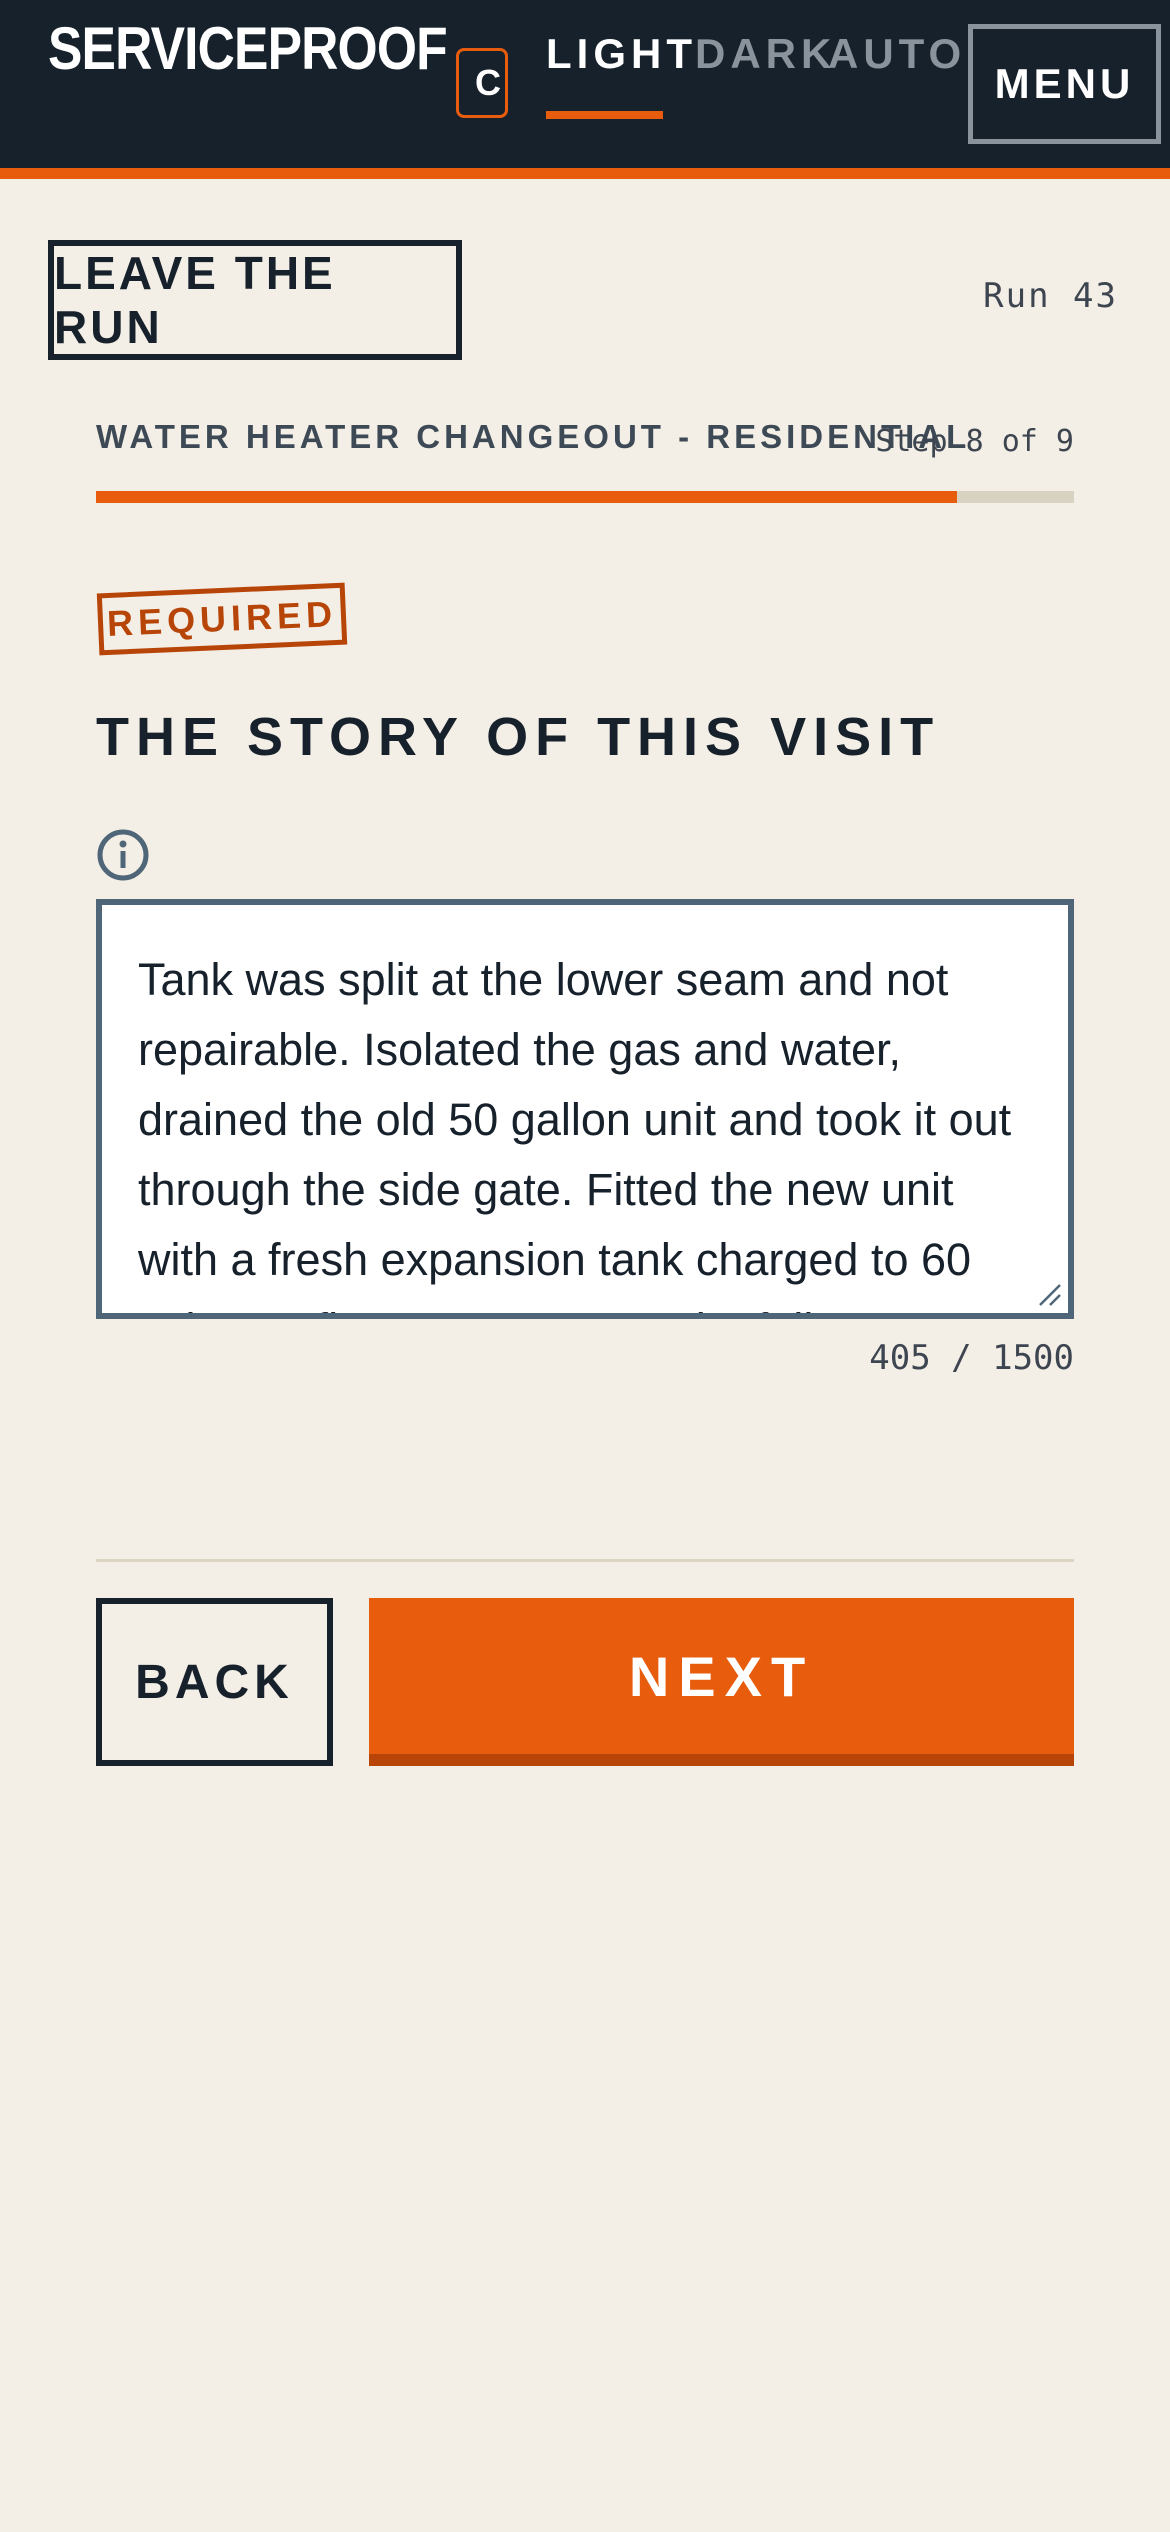 The width and height of the screenshot is (1170, 2532). I want to click on question-title: THE STORY OF THIS VISIT, so click(518, 737).